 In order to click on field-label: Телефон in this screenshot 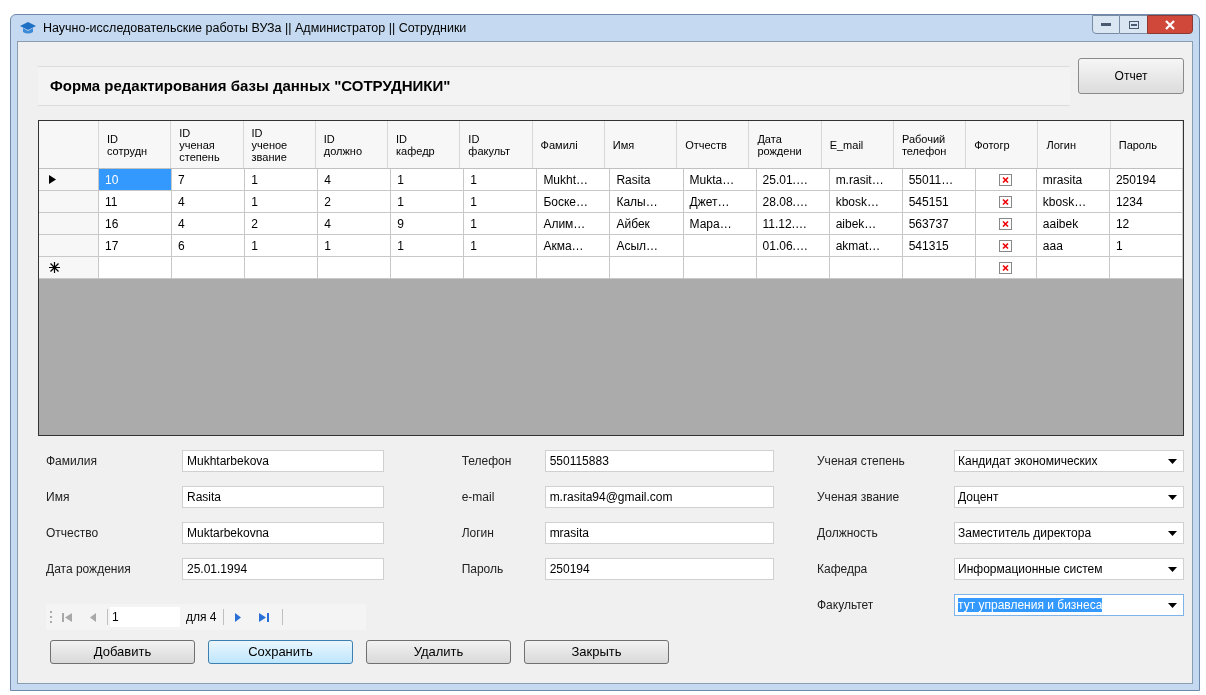, I will do `click(487, 461)`.